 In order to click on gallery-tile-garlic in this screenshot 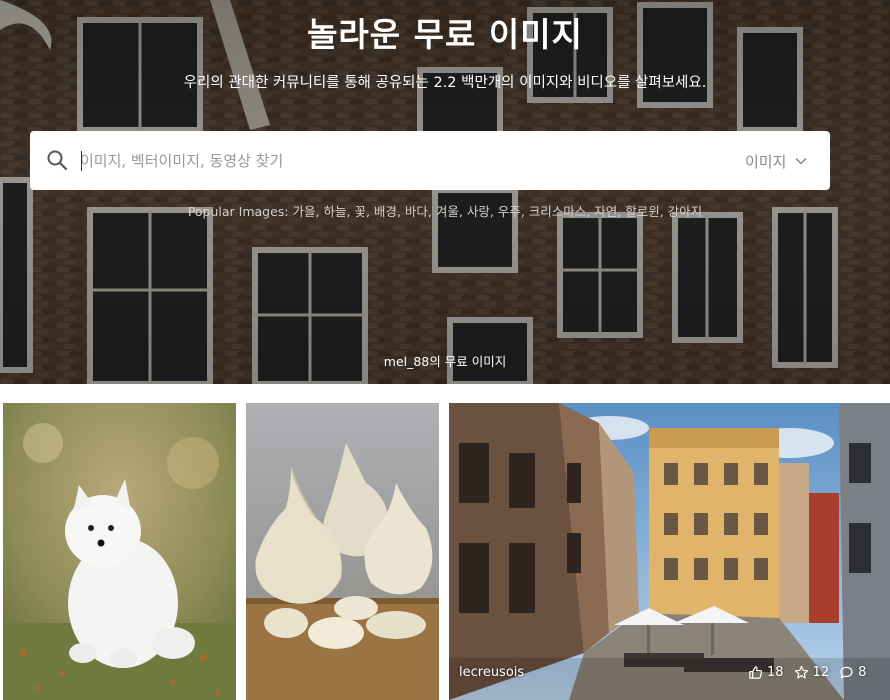, I will do `click(342, 551)`.